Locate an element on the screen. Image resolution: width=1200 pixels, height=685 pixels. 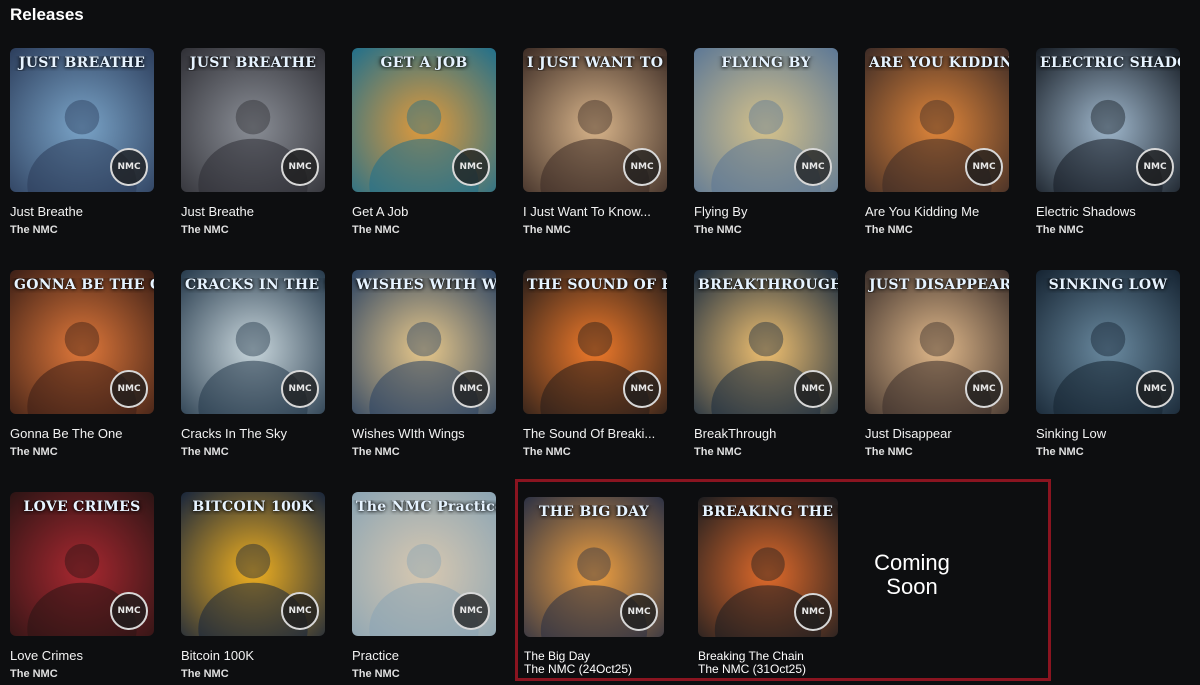
cover-title: I JUST WANT TO KNOW YOU is located at coordinates (597, 63).